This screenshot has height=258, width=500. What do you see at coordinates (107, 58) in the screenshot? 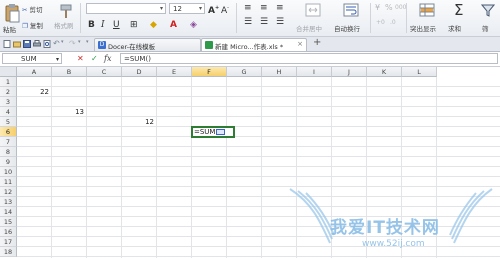
I see `insert-function-button: fx` at bounding box center [107, 58].